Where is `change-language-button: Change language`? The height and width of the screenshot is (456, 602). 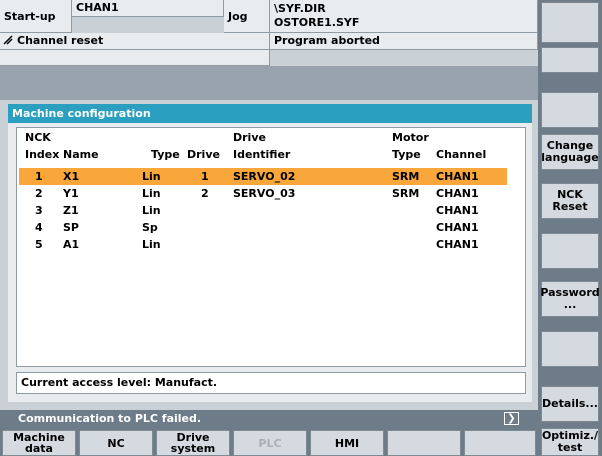
change-language-button: Change language is located at coordinates (570, 152).